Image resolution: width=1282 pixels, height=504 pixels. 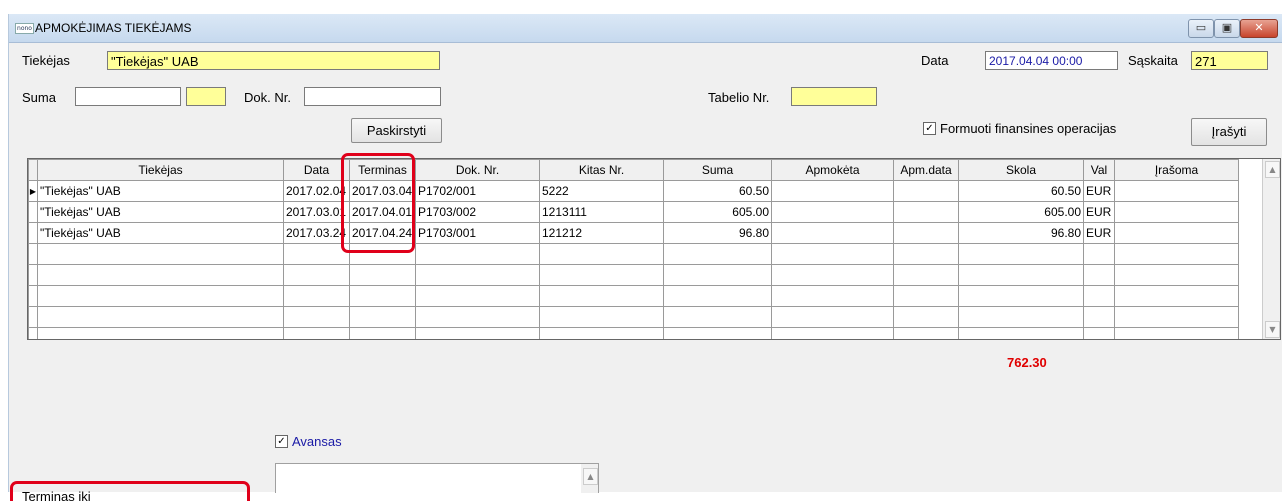 I want to click on saskaita-field: 271, so click(x=1229, y=60).